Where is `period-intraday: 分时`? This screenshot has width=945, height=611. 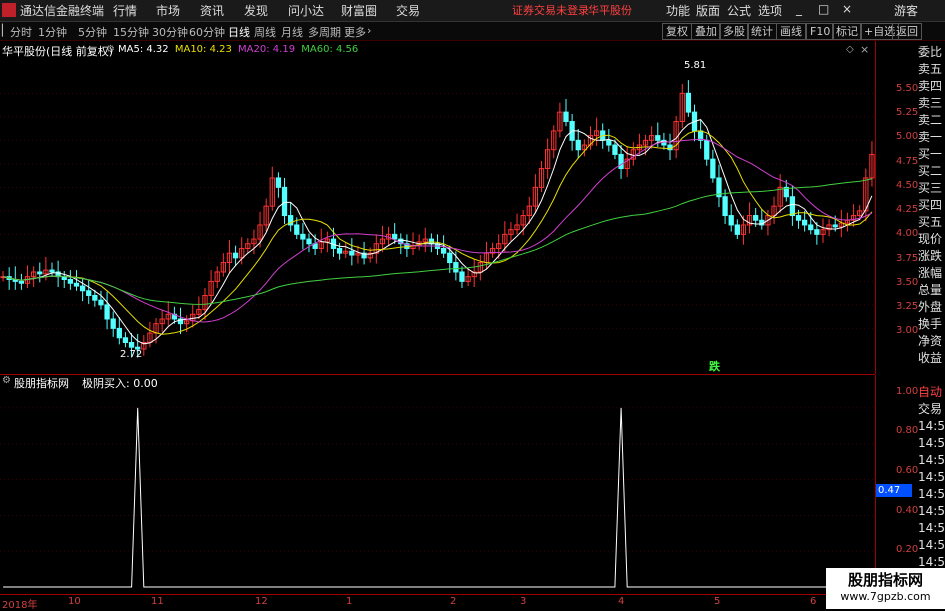 period-intraday: 分时 is located at coordinates (21, 32).